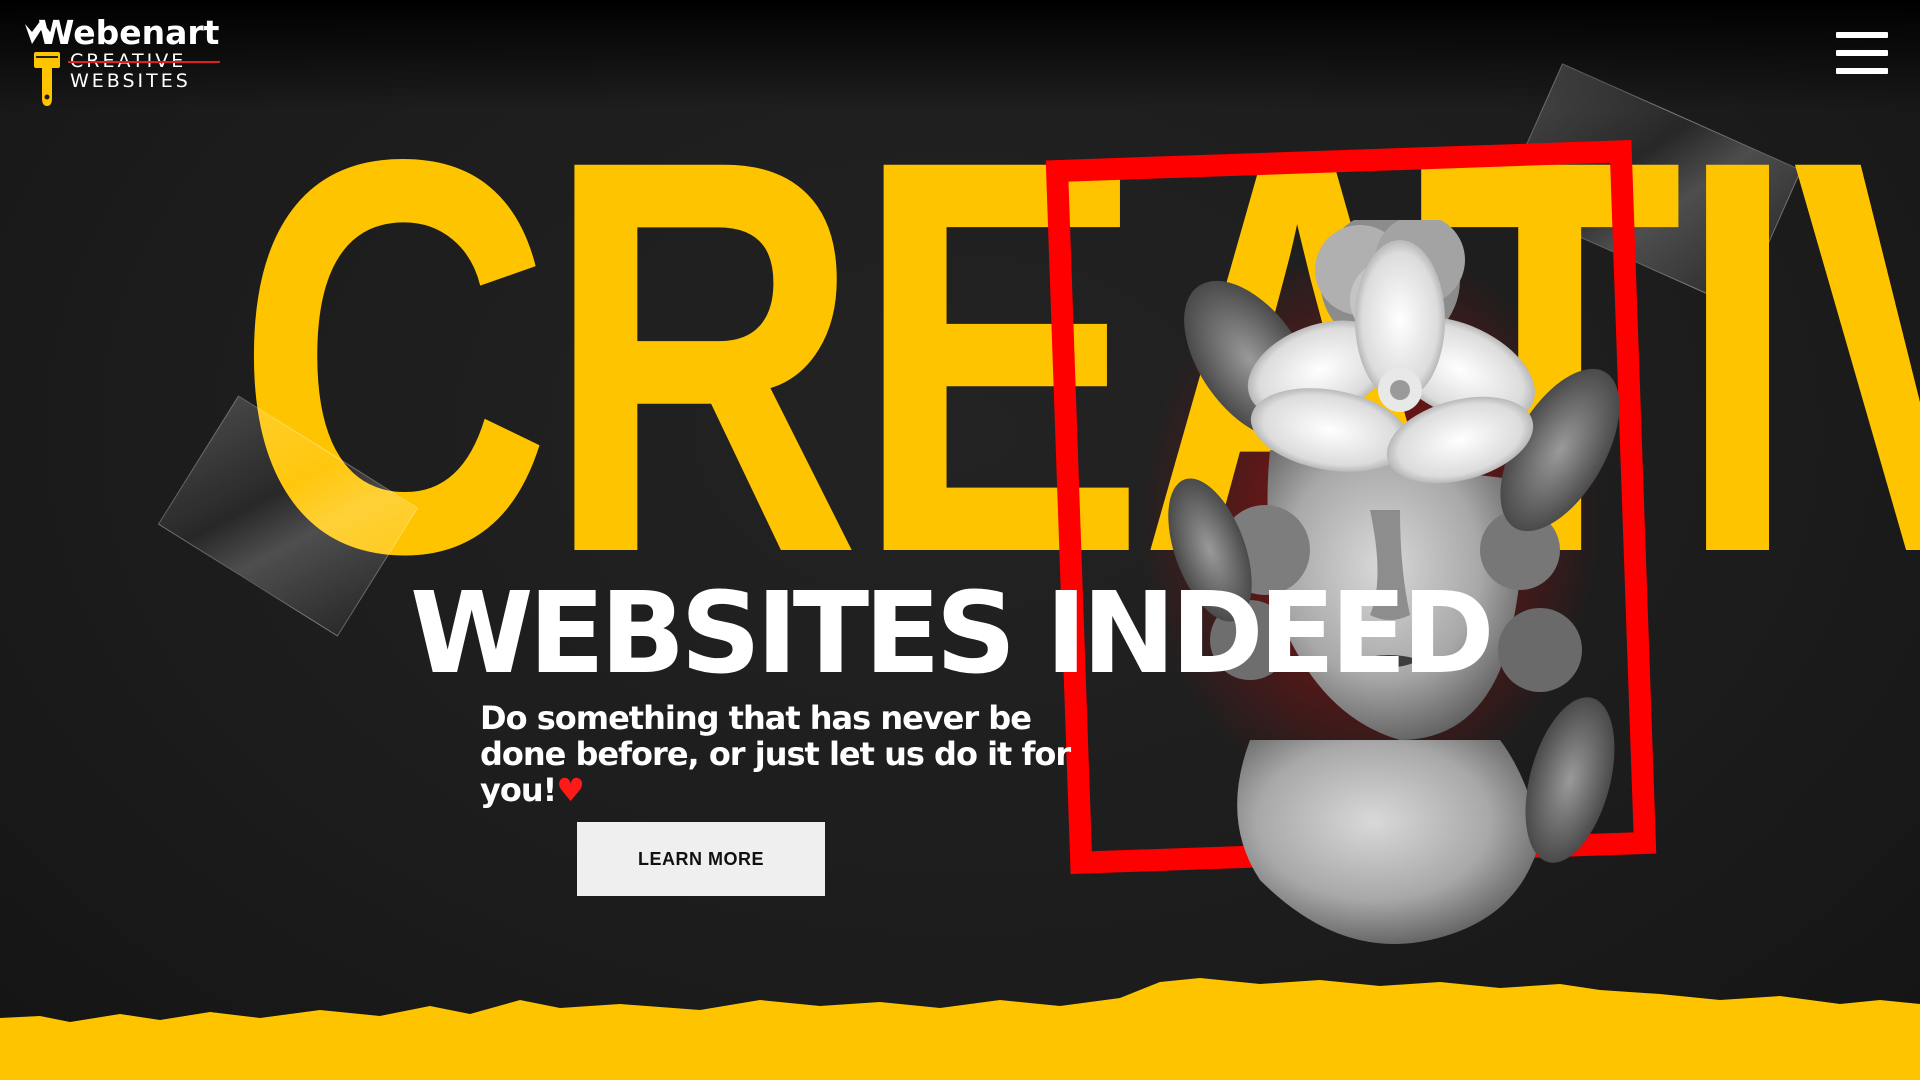  I want to click on logo-wordmark: Webenart, so click(129, 32).